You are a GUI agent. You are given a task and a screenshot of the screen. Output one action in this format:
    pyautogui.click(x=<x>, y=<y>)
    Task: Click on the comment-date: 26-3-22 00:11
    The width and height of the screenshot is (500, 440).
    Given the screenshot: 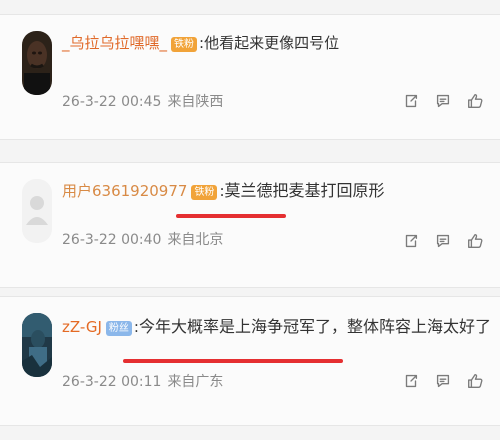 What is the action you would take?
    pyautogui.click(x=112, y=382)
    